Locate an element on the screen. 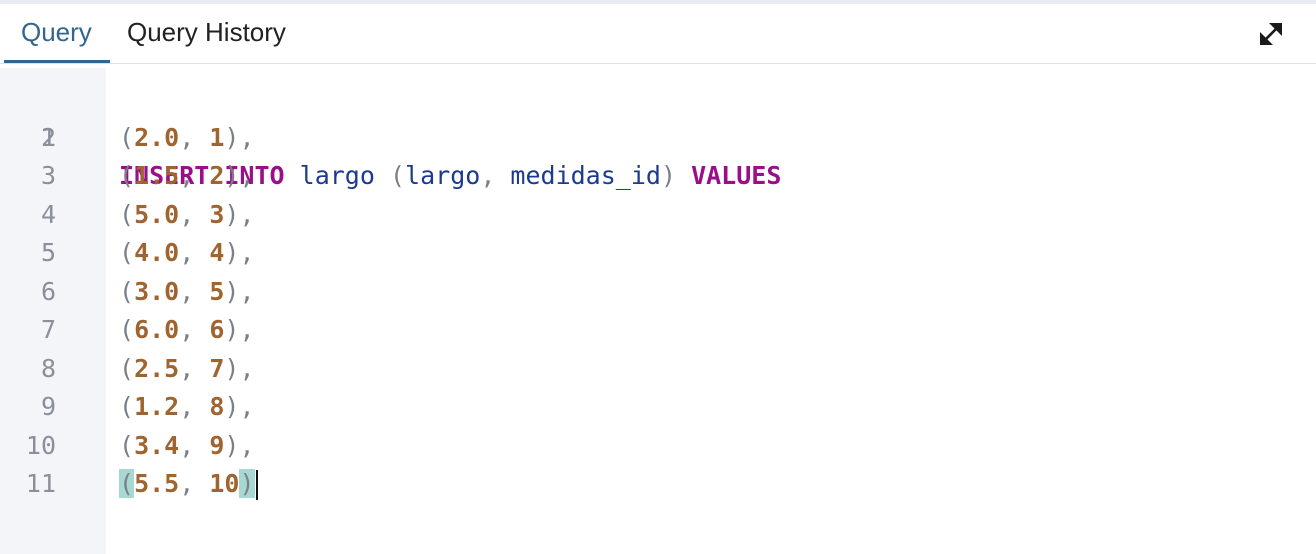 The image size is (1316, 554). number-literal: 5 is located at coordinates (217, 291).